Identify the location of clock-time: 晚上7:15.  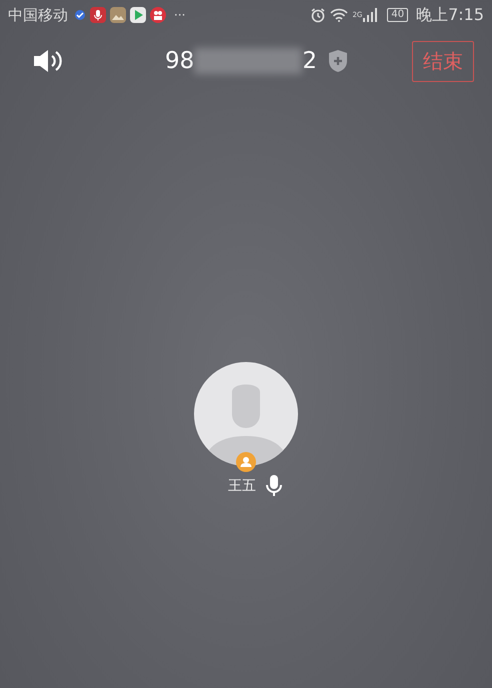
(450, 15).